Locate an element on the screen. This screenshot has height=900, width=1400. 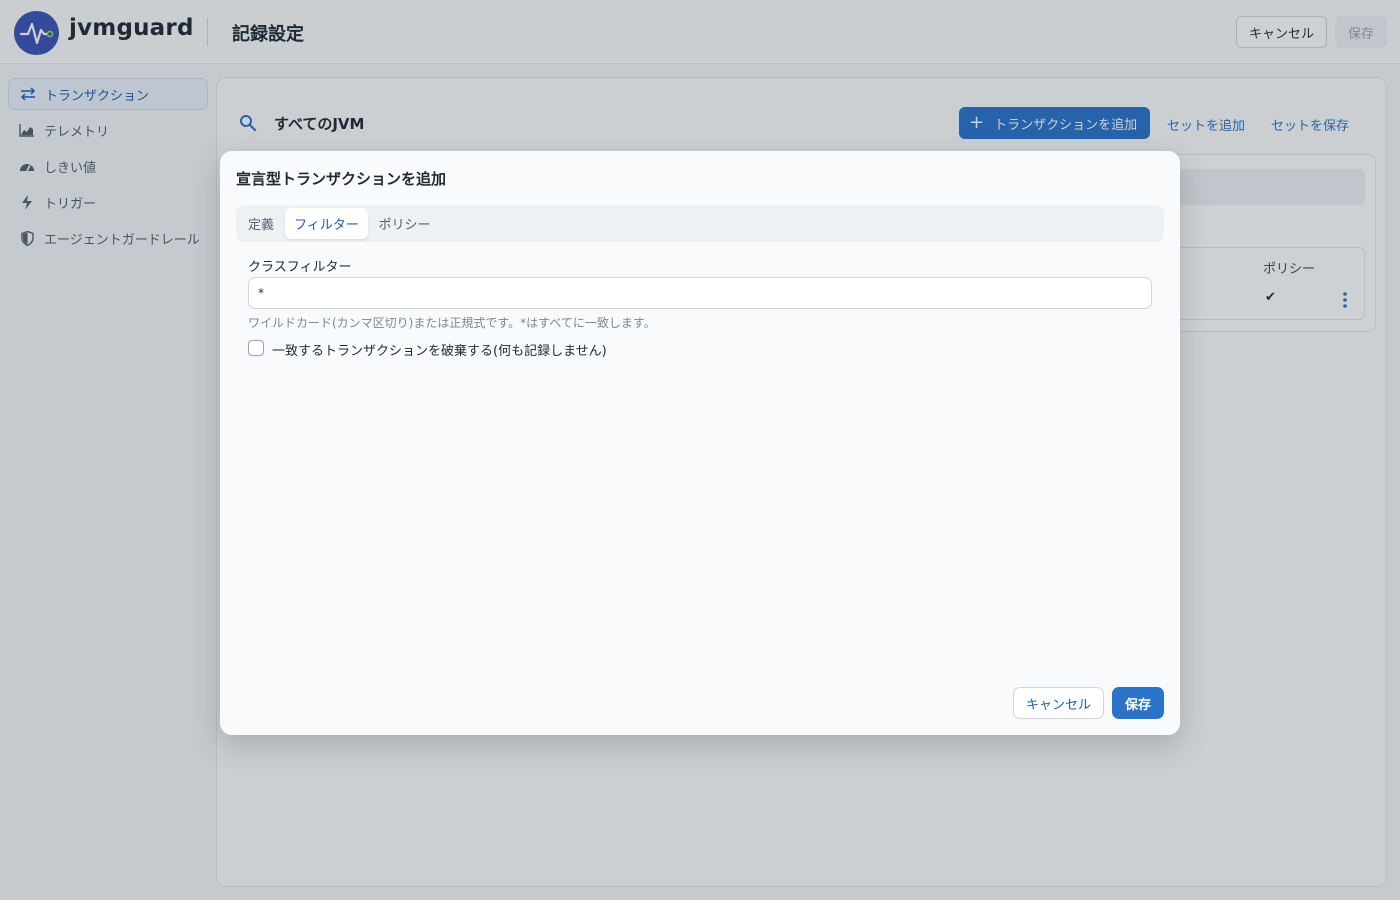
discard-checkbox-label: 一致するトランザクションを破棄する(何も記録しません) is located at coordinates (439, 349).